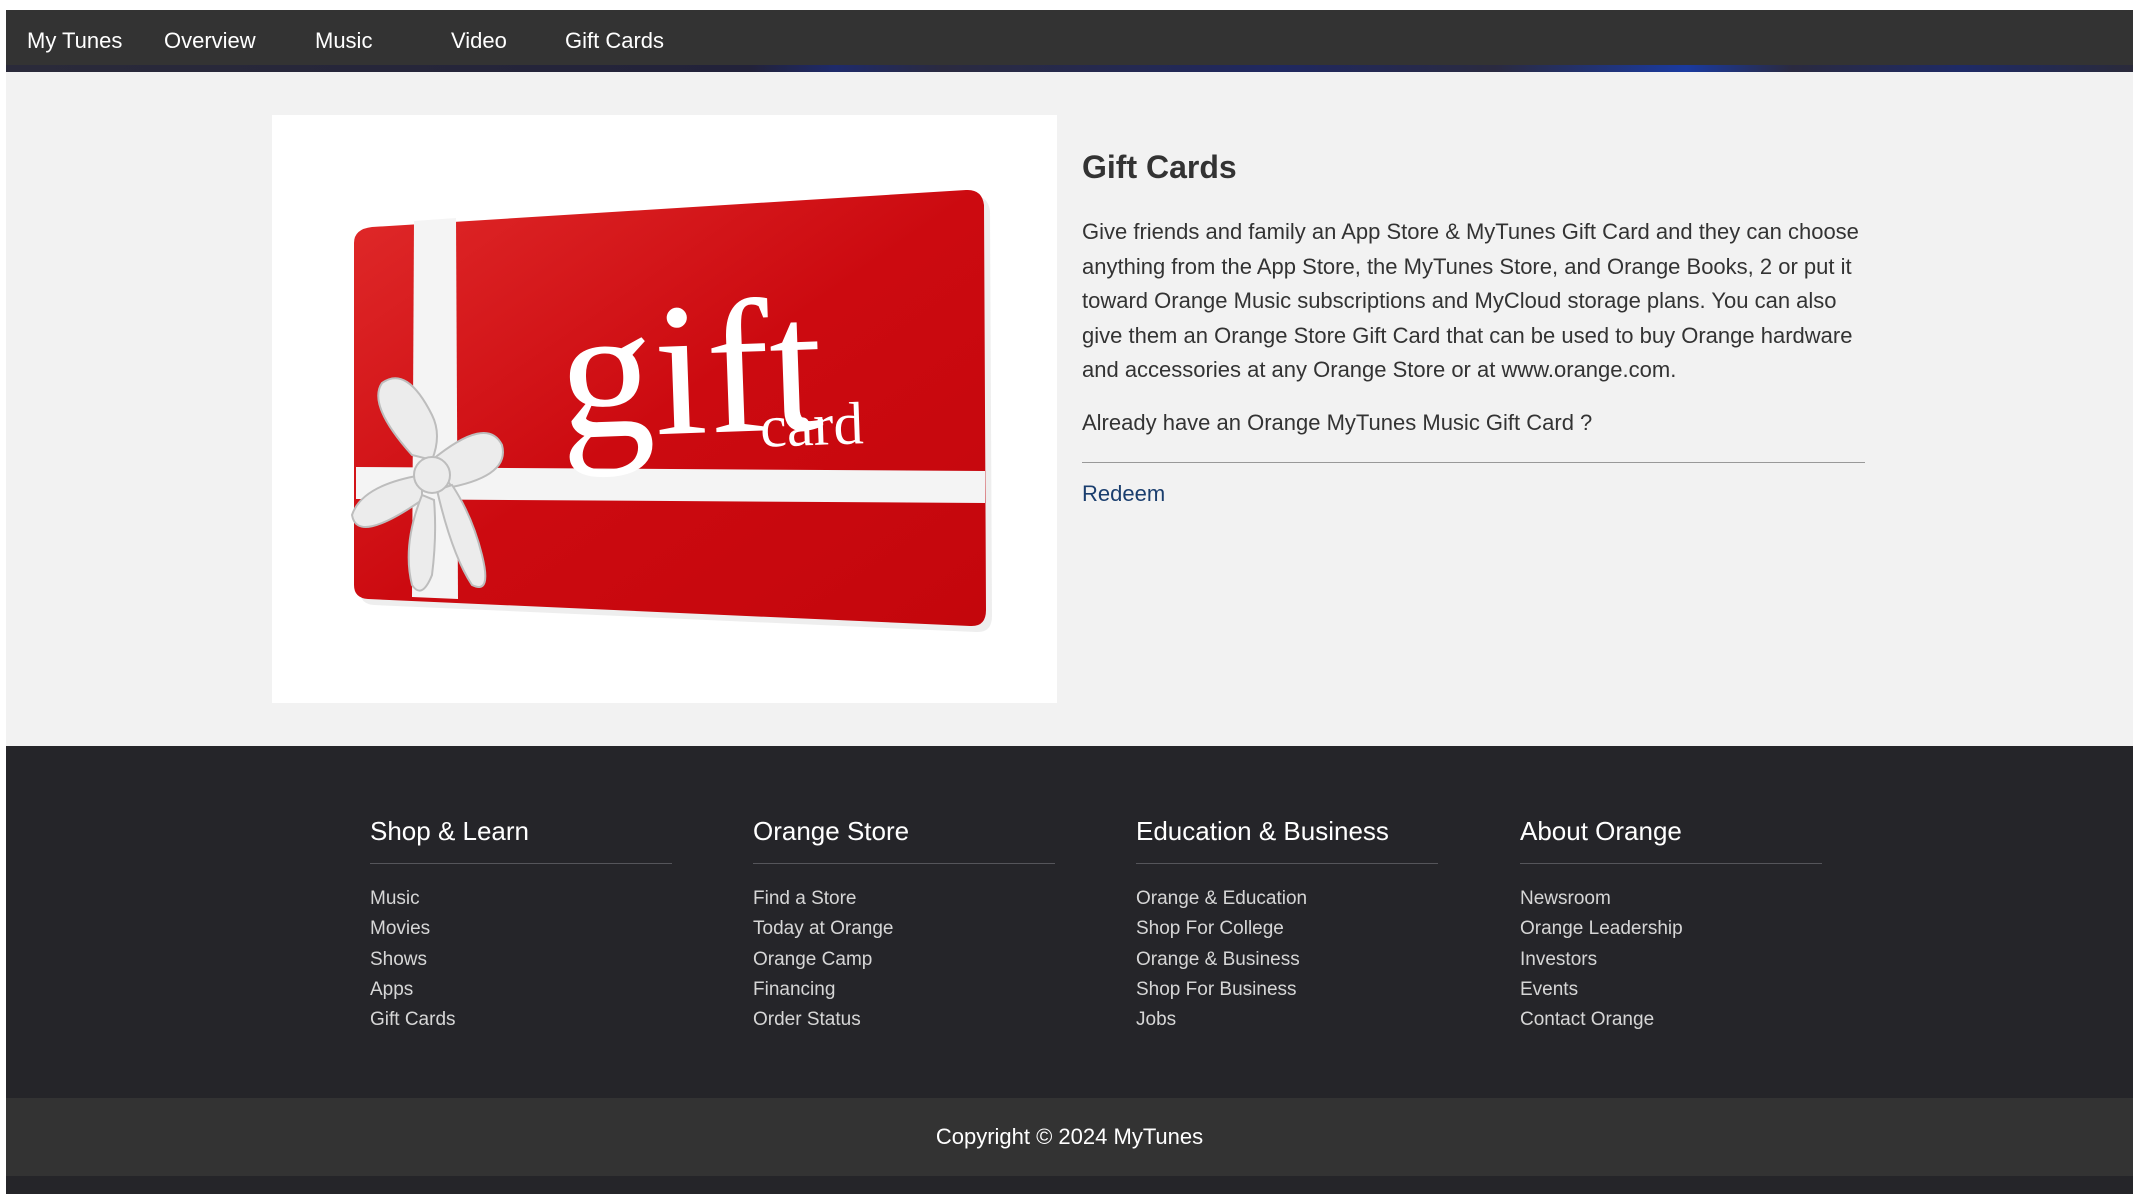  Describe the element at coordinates (343, 41) in the screenshot. I see `nav-item-music: Music` at that location.